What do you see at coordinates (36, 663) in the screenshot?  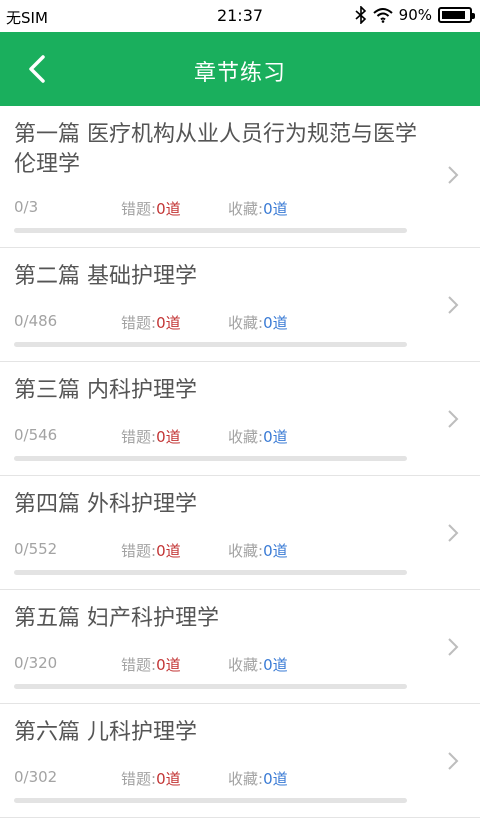 I see `progress-count: 0/320` at bounding box center [36, 663].